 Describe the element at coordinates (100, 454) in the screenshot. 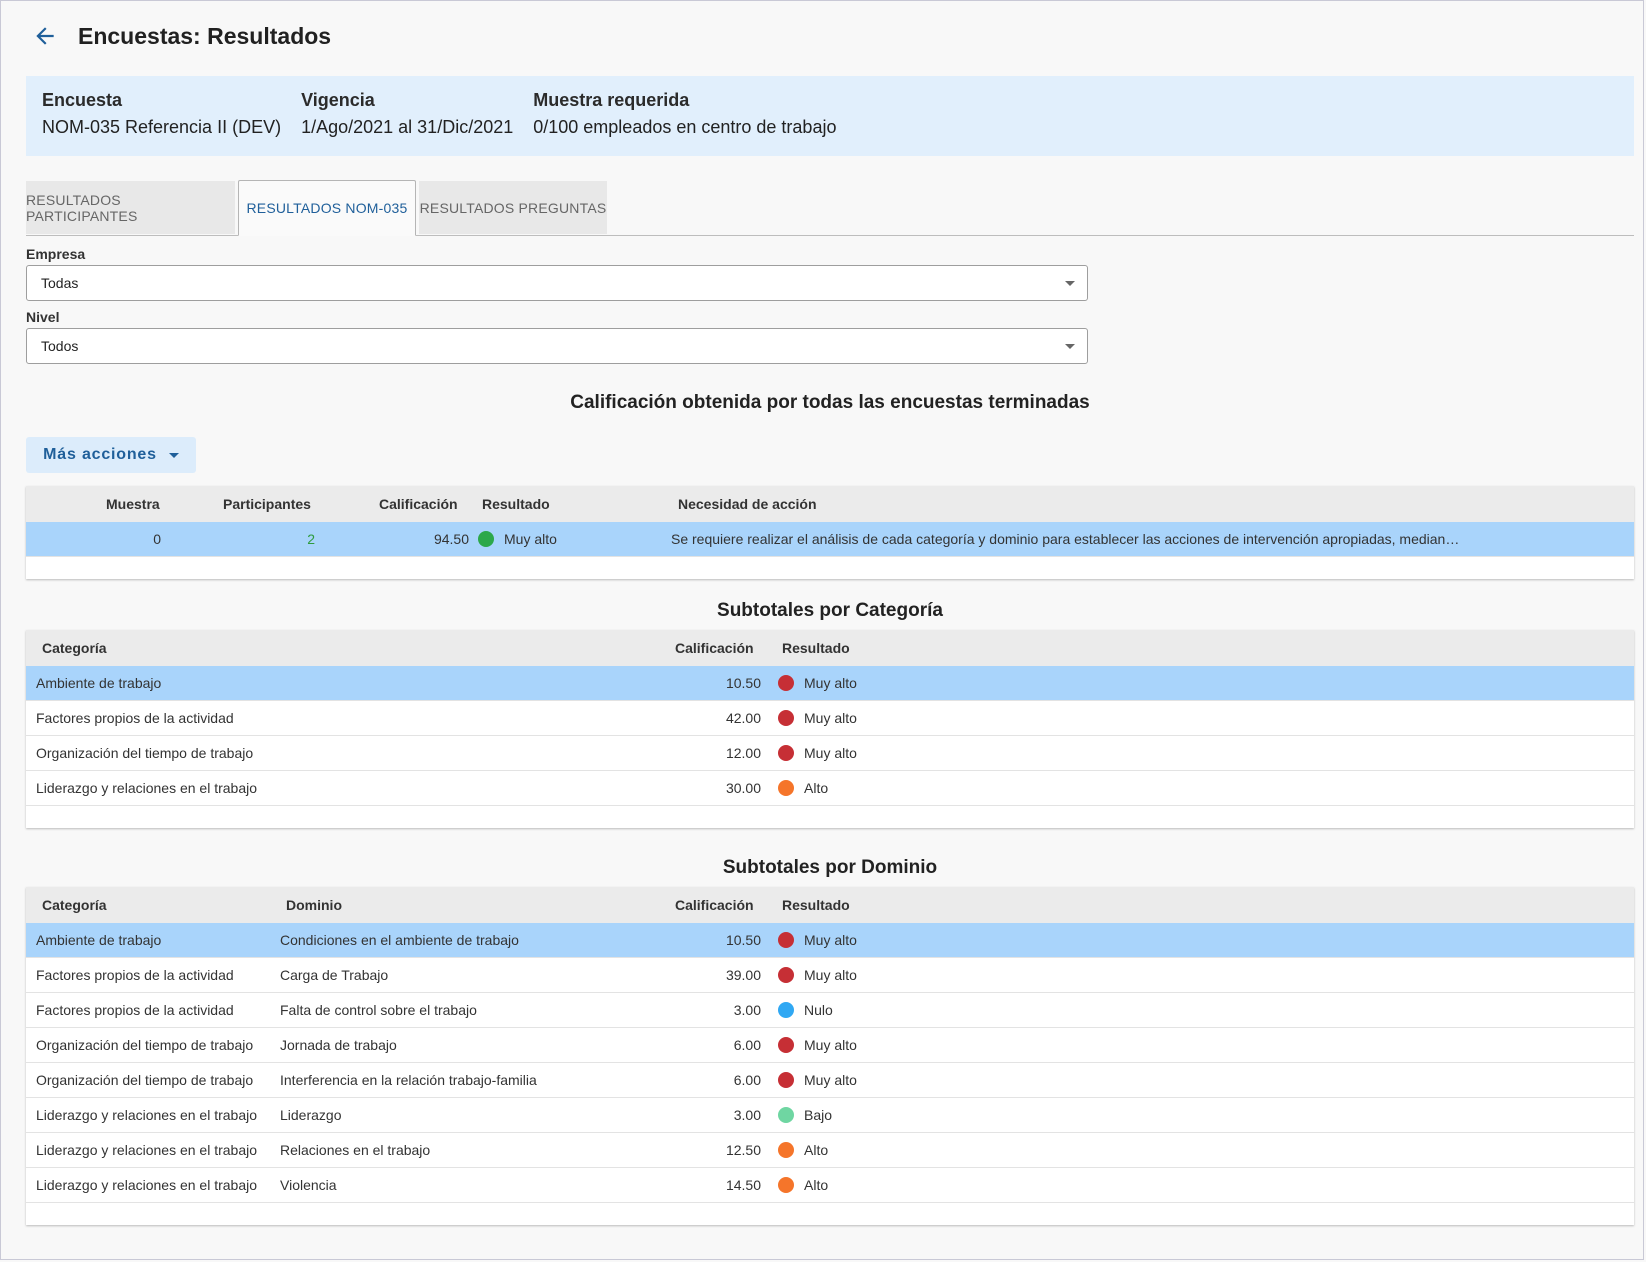

I see `more-actions-label: Más acciones` at that location.